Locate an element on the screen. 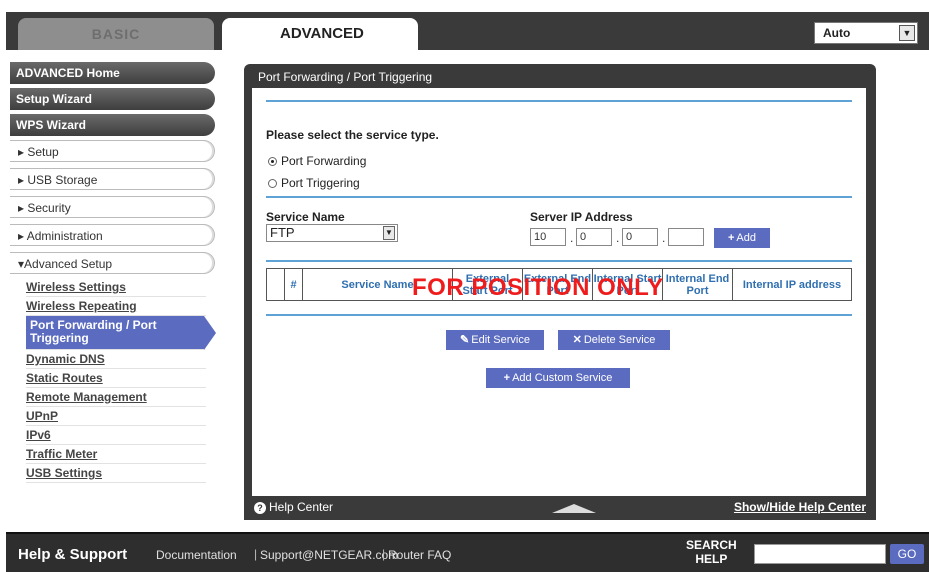 This screenshot has width=929, height=572. radio-selected-icon is located at coordinates (272, 161).